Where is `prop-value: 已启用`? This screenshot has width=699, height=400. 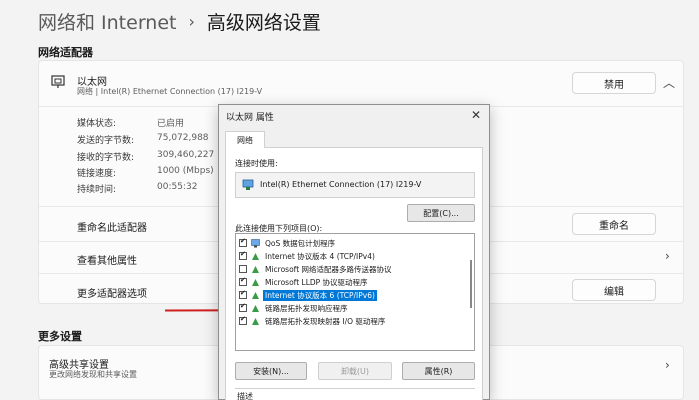 prop-value: 已启用 is located at coordinates (171, 124).